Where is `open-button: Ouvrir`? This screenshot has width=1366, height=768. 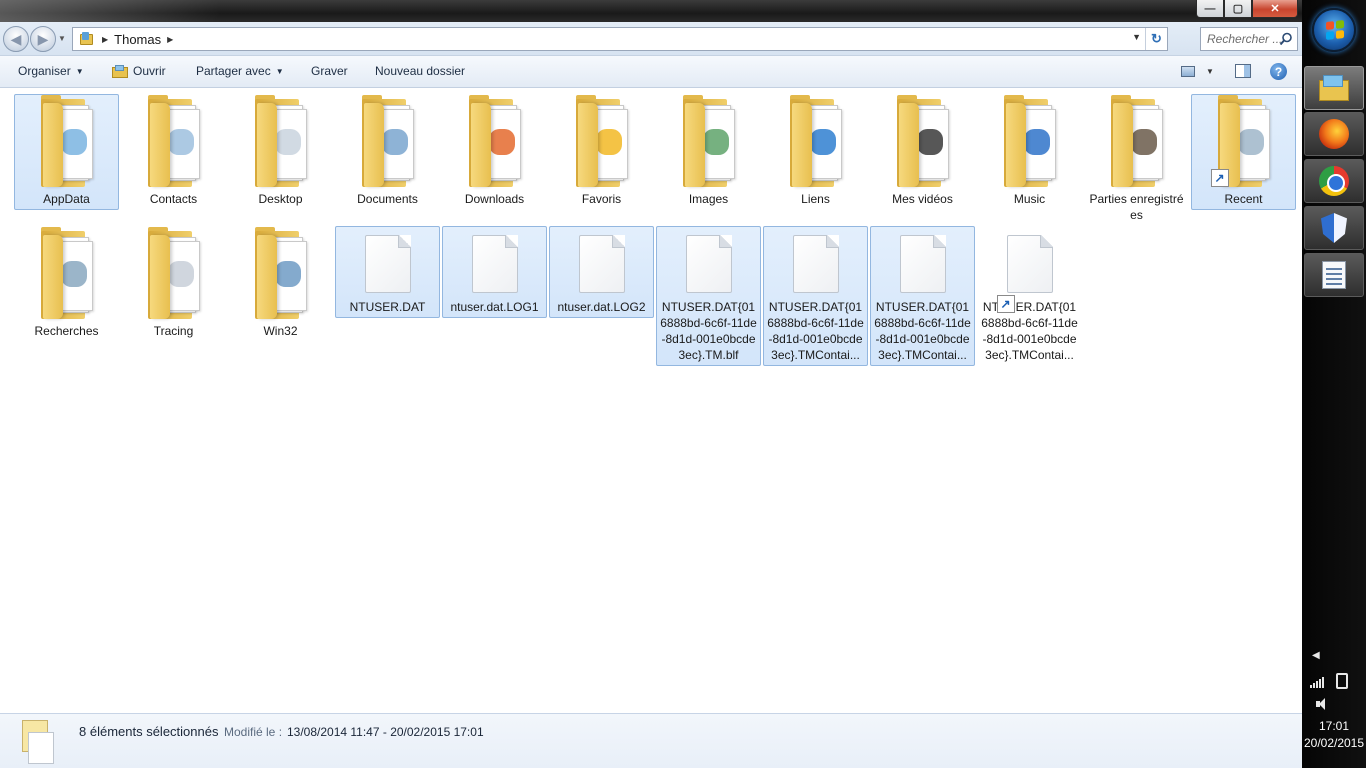
open-button: Ouvrir is located at coordinates (139, 71).